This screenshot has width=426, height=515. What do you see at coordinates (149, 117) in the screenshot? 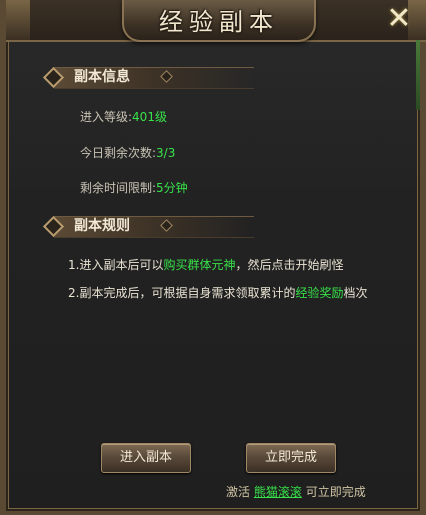
I see `entry-level-value: 401级` at bounding box center [149, 117].